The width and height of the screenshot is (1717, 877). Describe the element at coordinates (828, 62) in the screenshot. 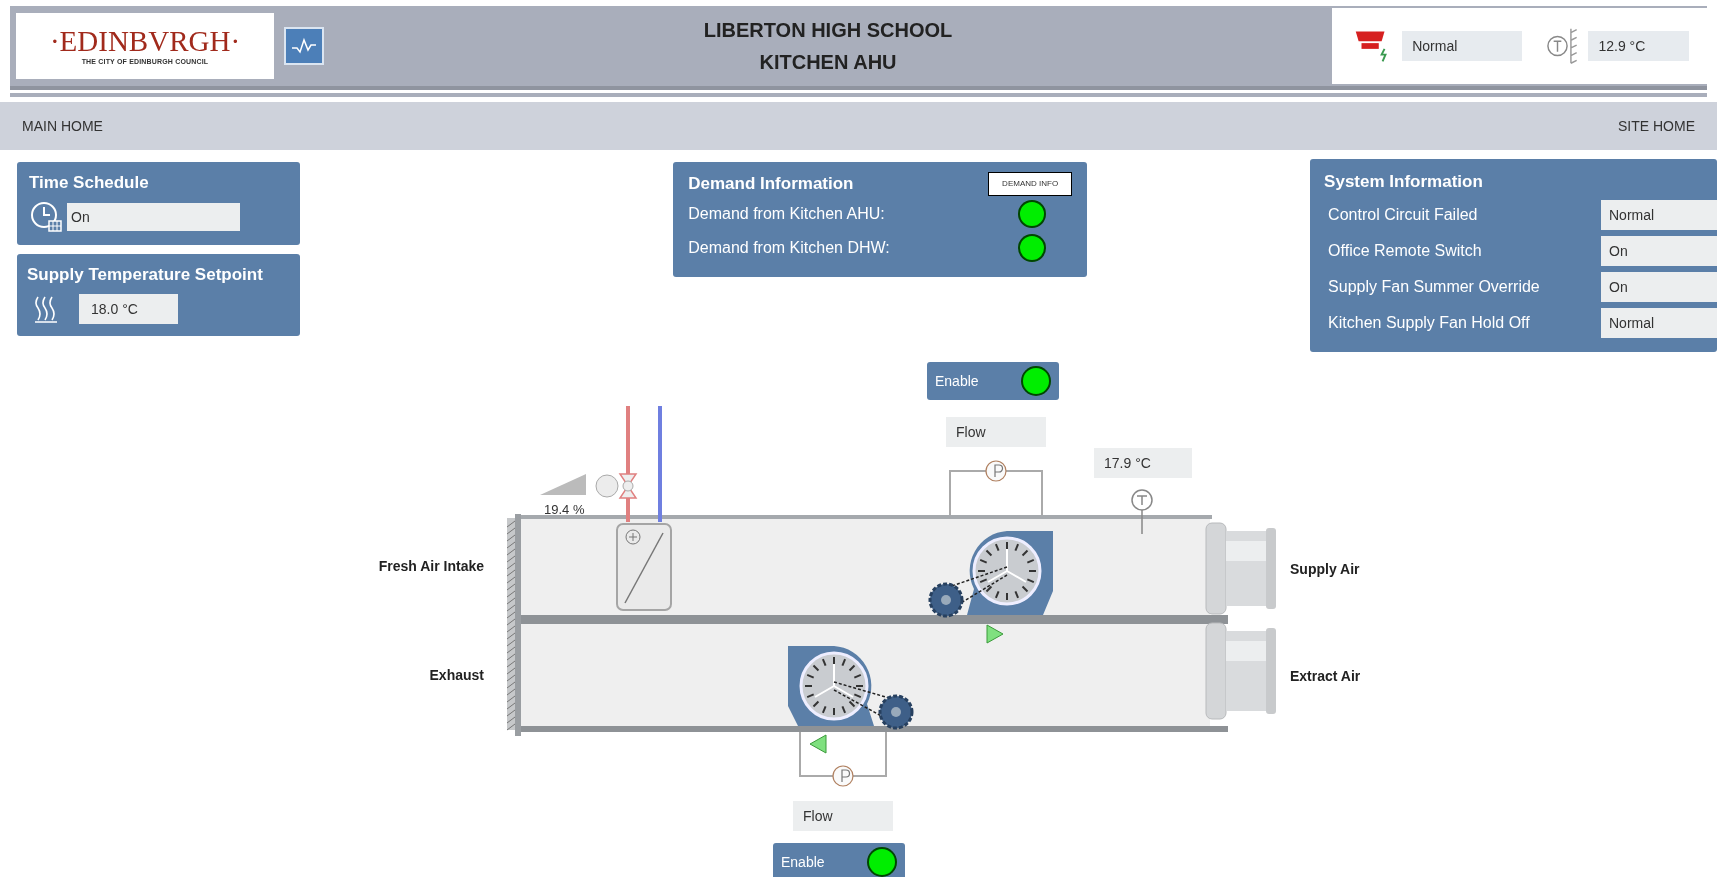

I see `page-title: KITCHEN AHU` at that location.